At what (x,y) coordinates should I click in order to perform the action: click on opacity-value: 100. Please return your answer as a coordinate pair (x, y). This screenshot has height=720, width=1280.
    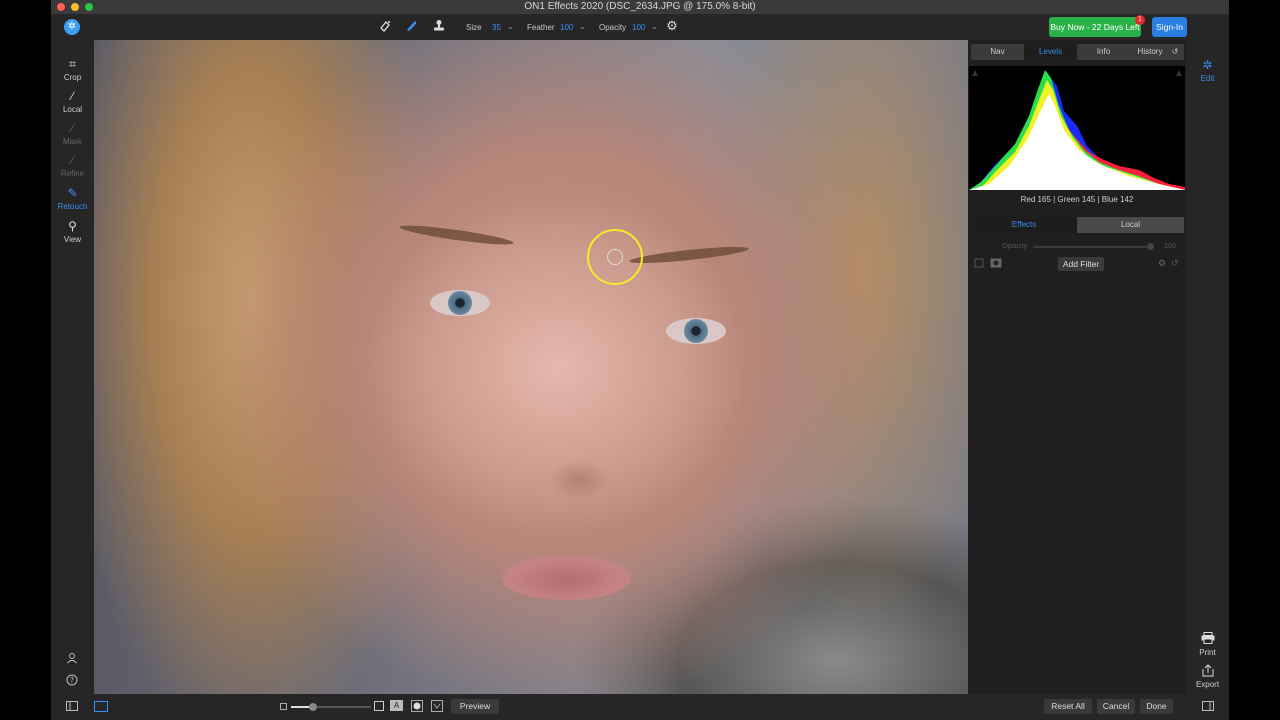
    Looking at the image, I should click on (638, 27).